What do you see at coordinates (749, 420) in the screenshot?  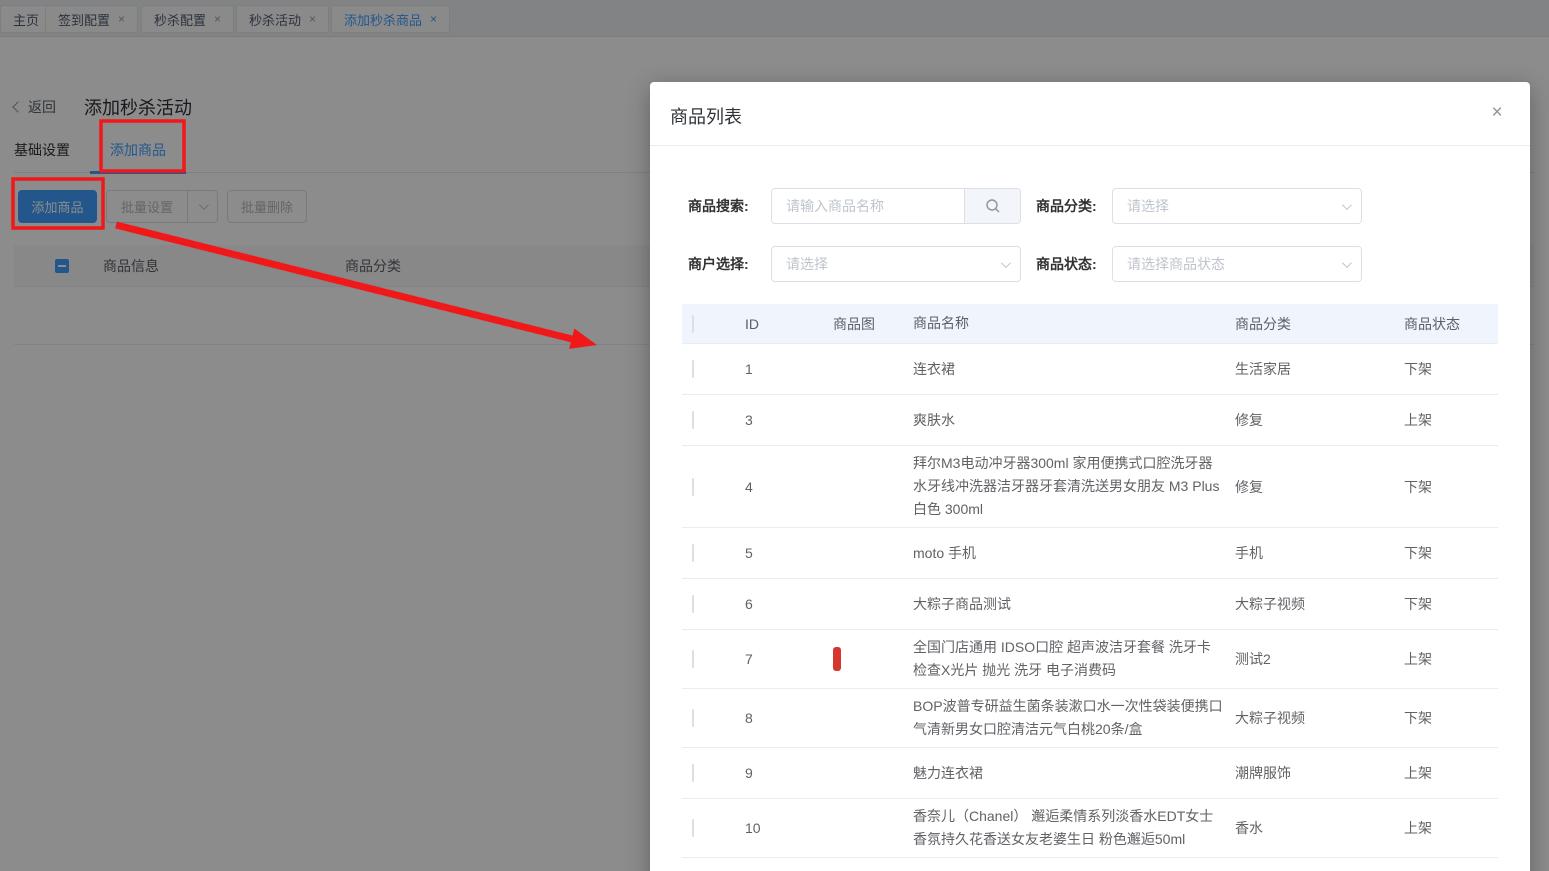 I see `product-id: 3` at bounding box center [749, 420].